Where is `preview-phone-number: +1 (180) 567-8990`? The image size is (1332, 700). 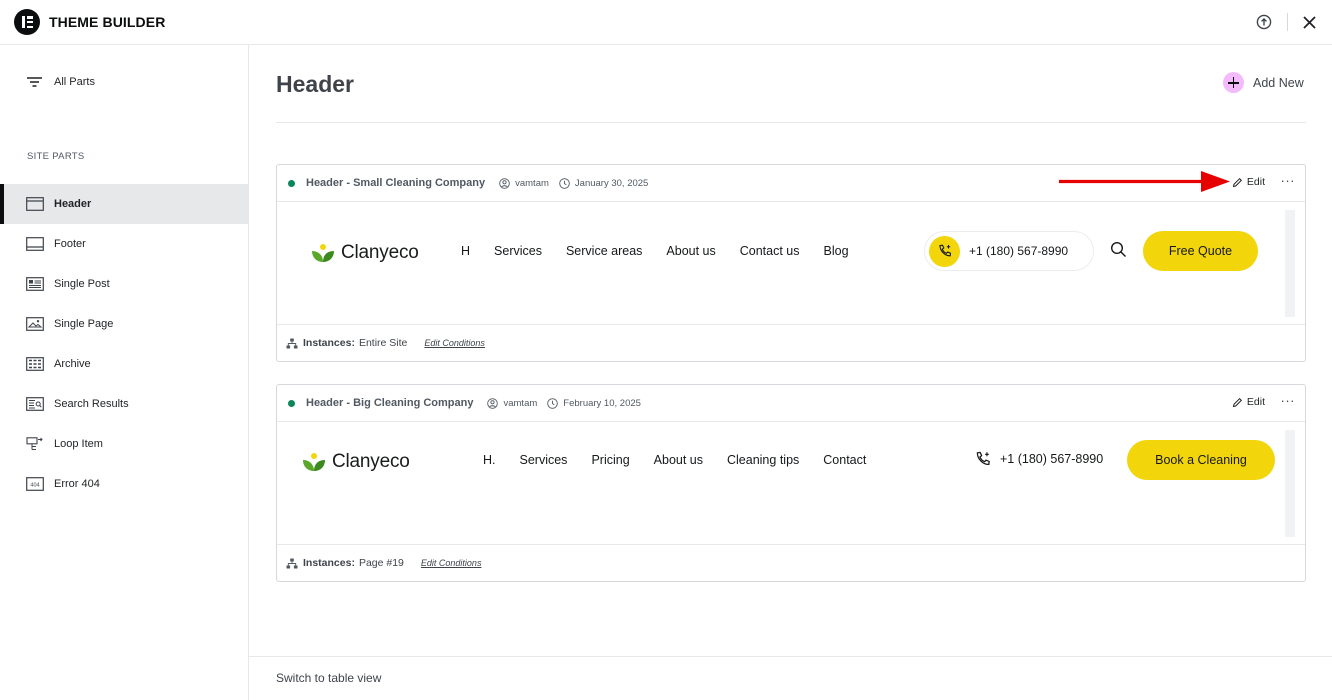 preview-phone-number: +1 (180) 567-8990 is located at coordinates (1052, 459).